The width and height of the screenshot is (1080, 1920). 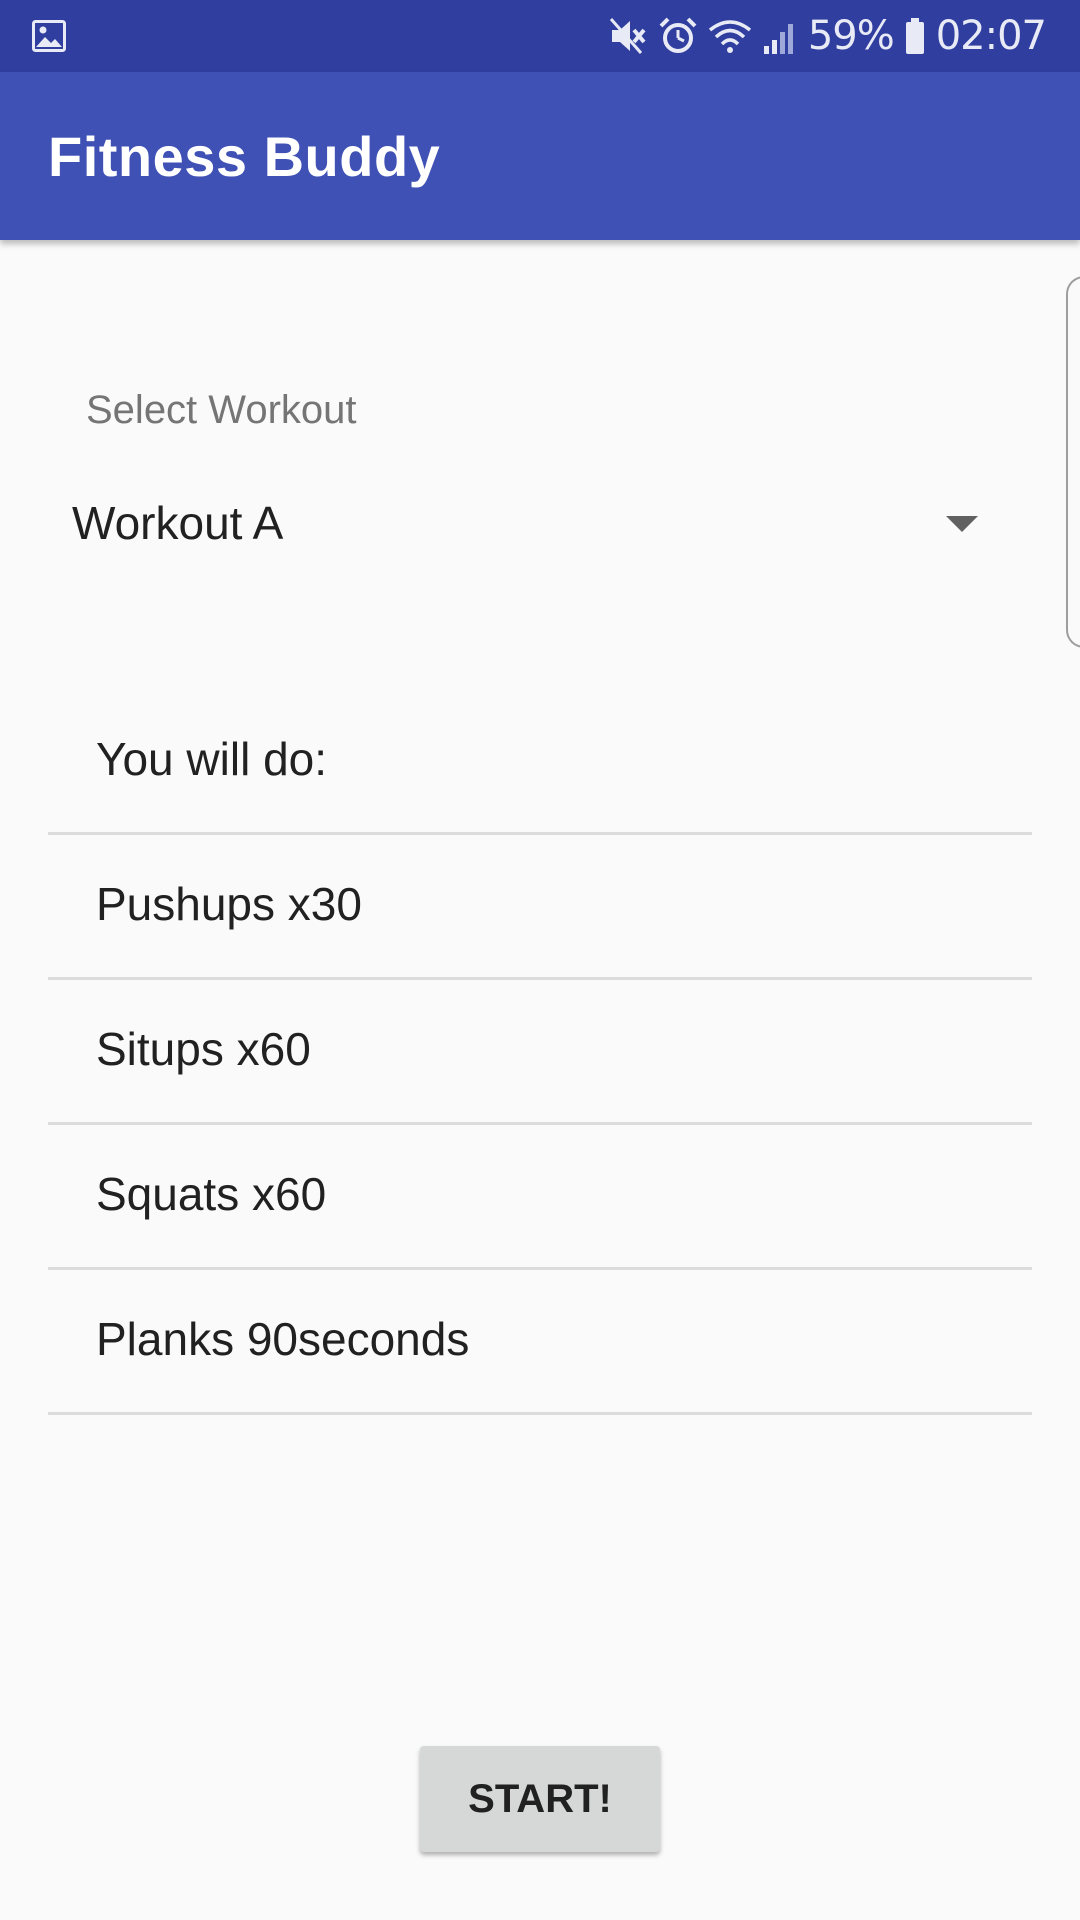 I want to click on edge-panel-handle, so click(x=1073, y=462).